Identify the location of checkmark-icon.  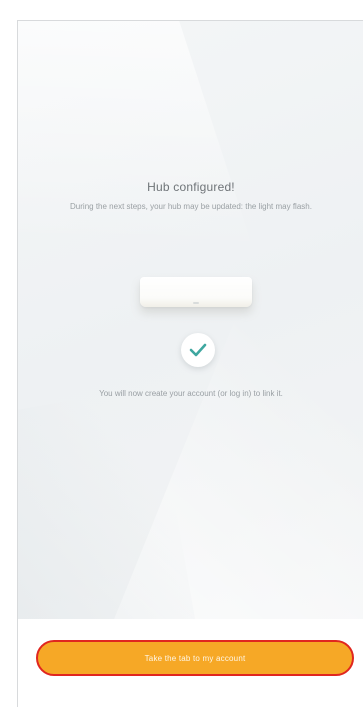
(198, 350).